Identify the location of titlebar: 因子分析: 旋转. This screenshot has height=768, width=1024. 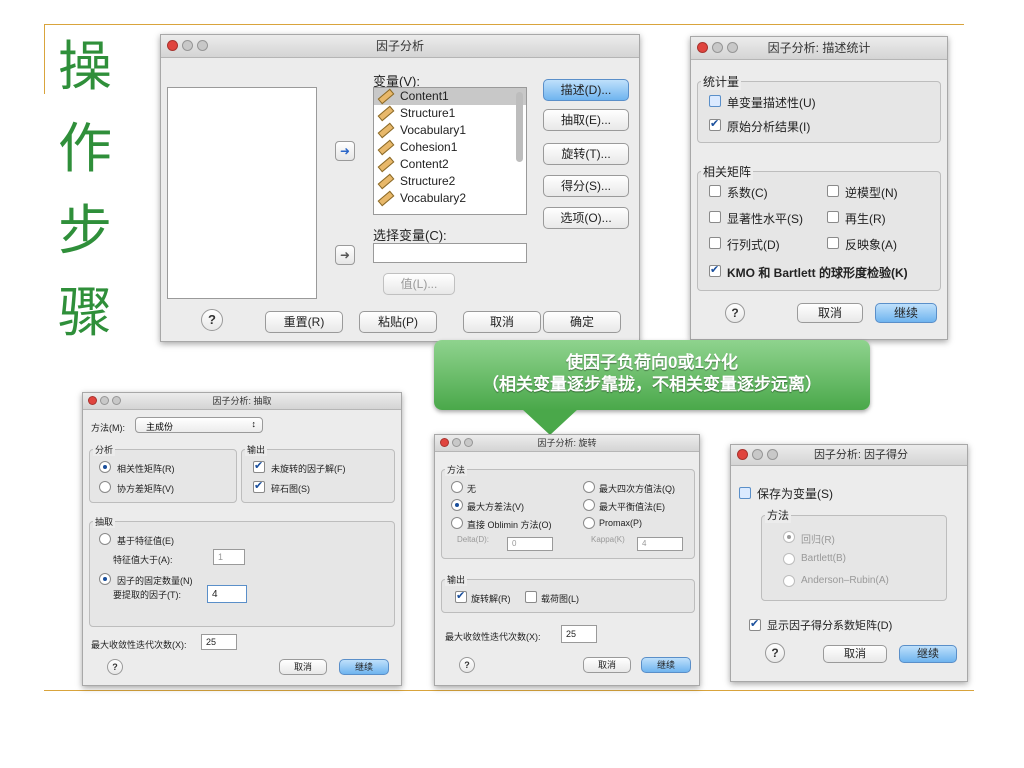
(567, 443).